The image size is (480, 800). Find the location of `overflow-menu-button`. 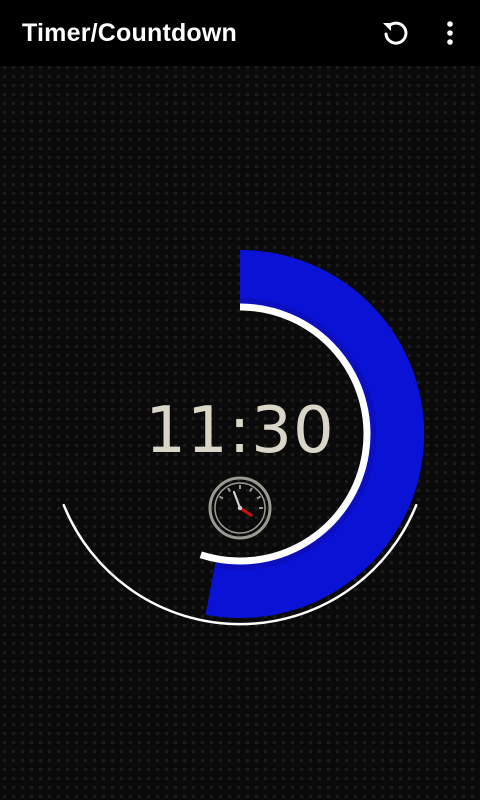

overflow-menu-button is located at coordinates (450, 33).